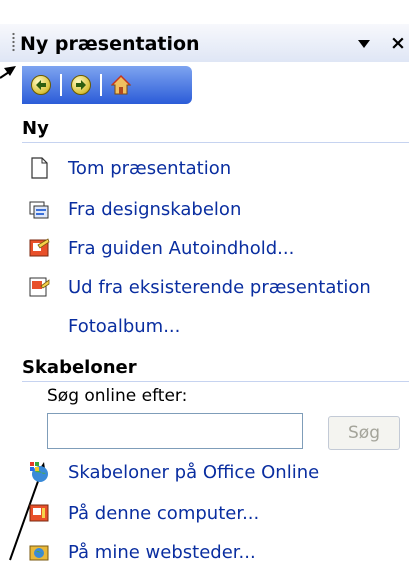  I want to click on search-online-input, so click(175, 431).